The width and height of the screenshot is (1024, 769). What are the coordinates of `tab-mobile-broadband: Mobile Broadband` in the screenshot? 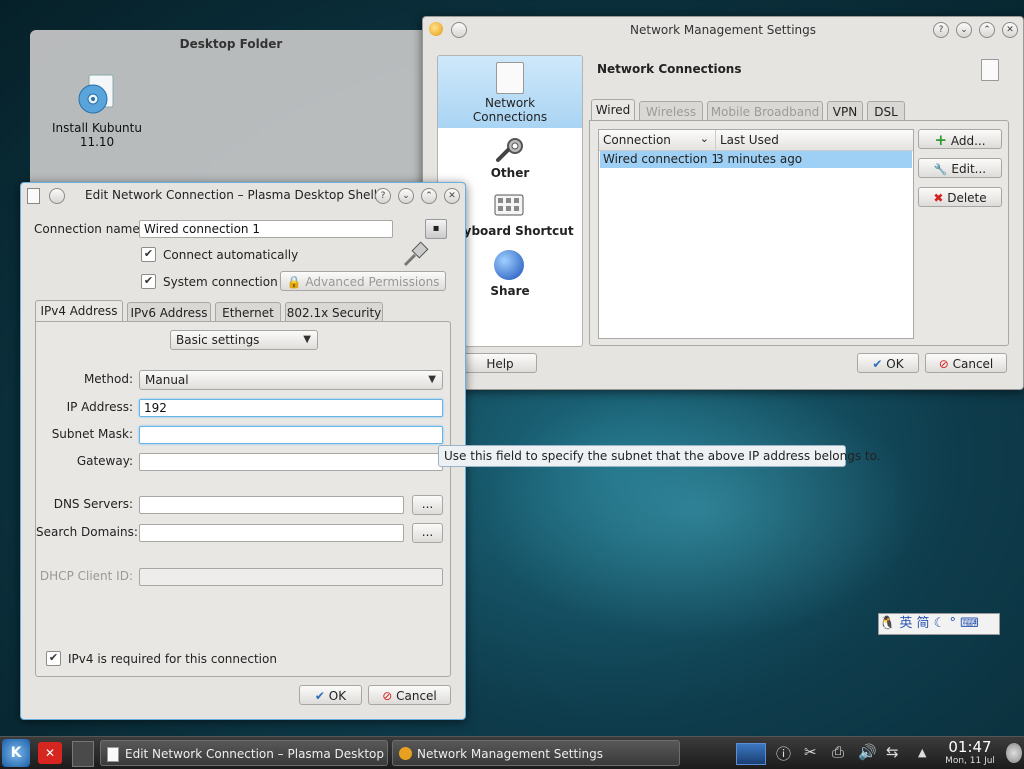 It's located at (765, 111).